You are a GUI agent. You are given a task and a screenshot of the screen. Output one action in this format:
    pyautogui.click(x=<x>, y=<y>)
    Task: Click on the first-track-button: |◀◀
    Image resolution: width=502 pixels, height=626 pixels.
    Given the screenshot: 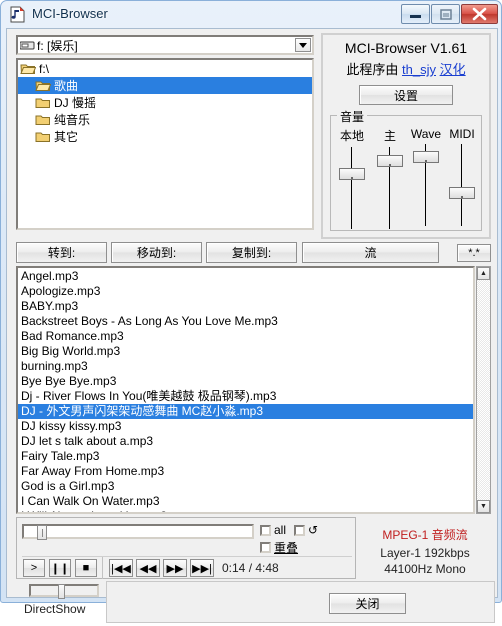 What is the action you would take?
    pyautogui.click(x=121, y=568)
    